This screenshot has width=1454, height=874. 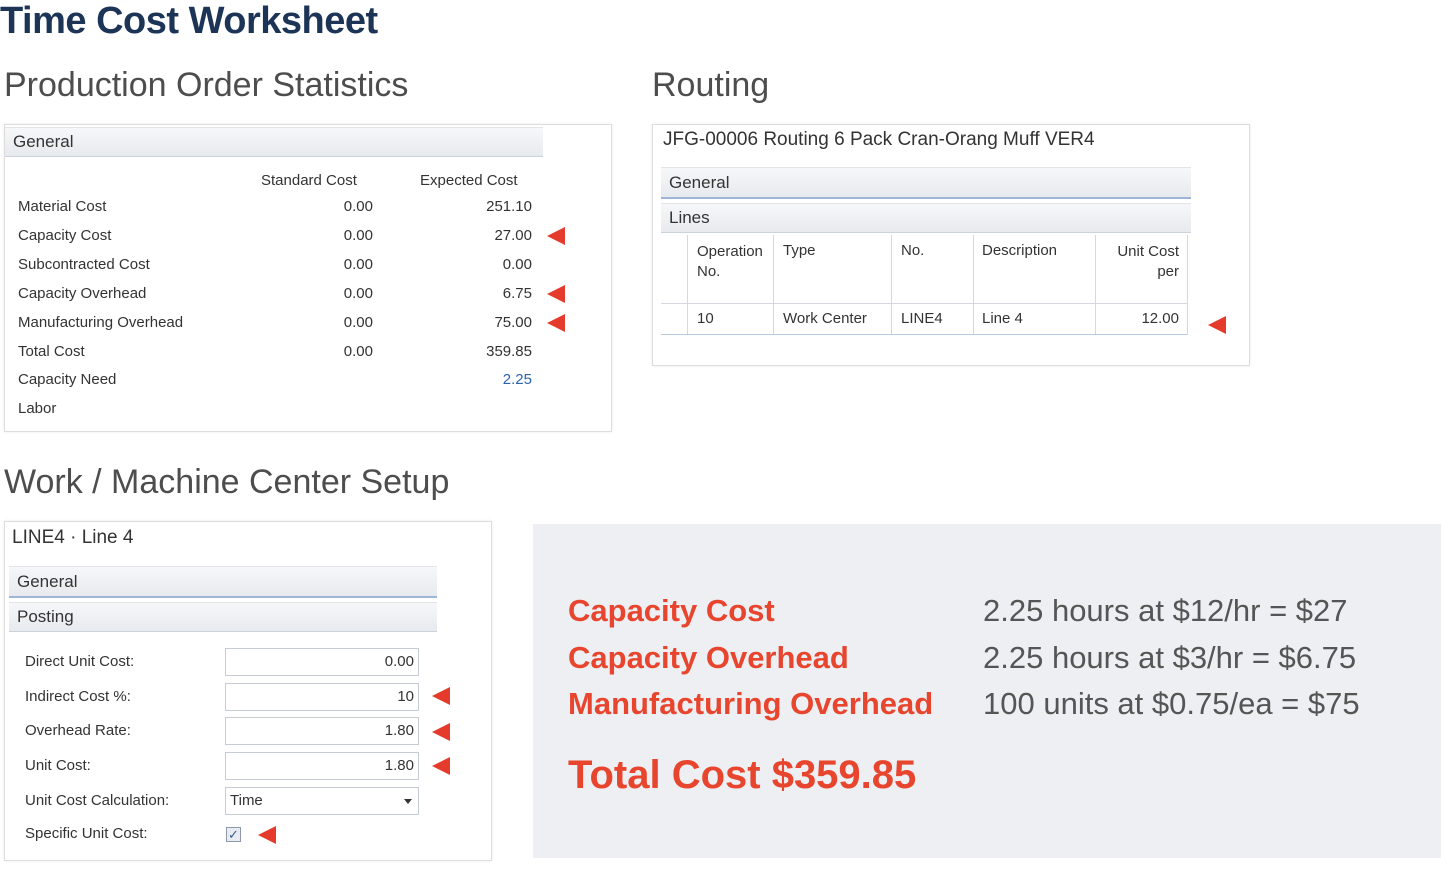 What do you see at coordinates (86, 833) in the screenshot?
I see `specific-unit-cost-label: Specific Unit Cost:` at bounding box center [86, 833].